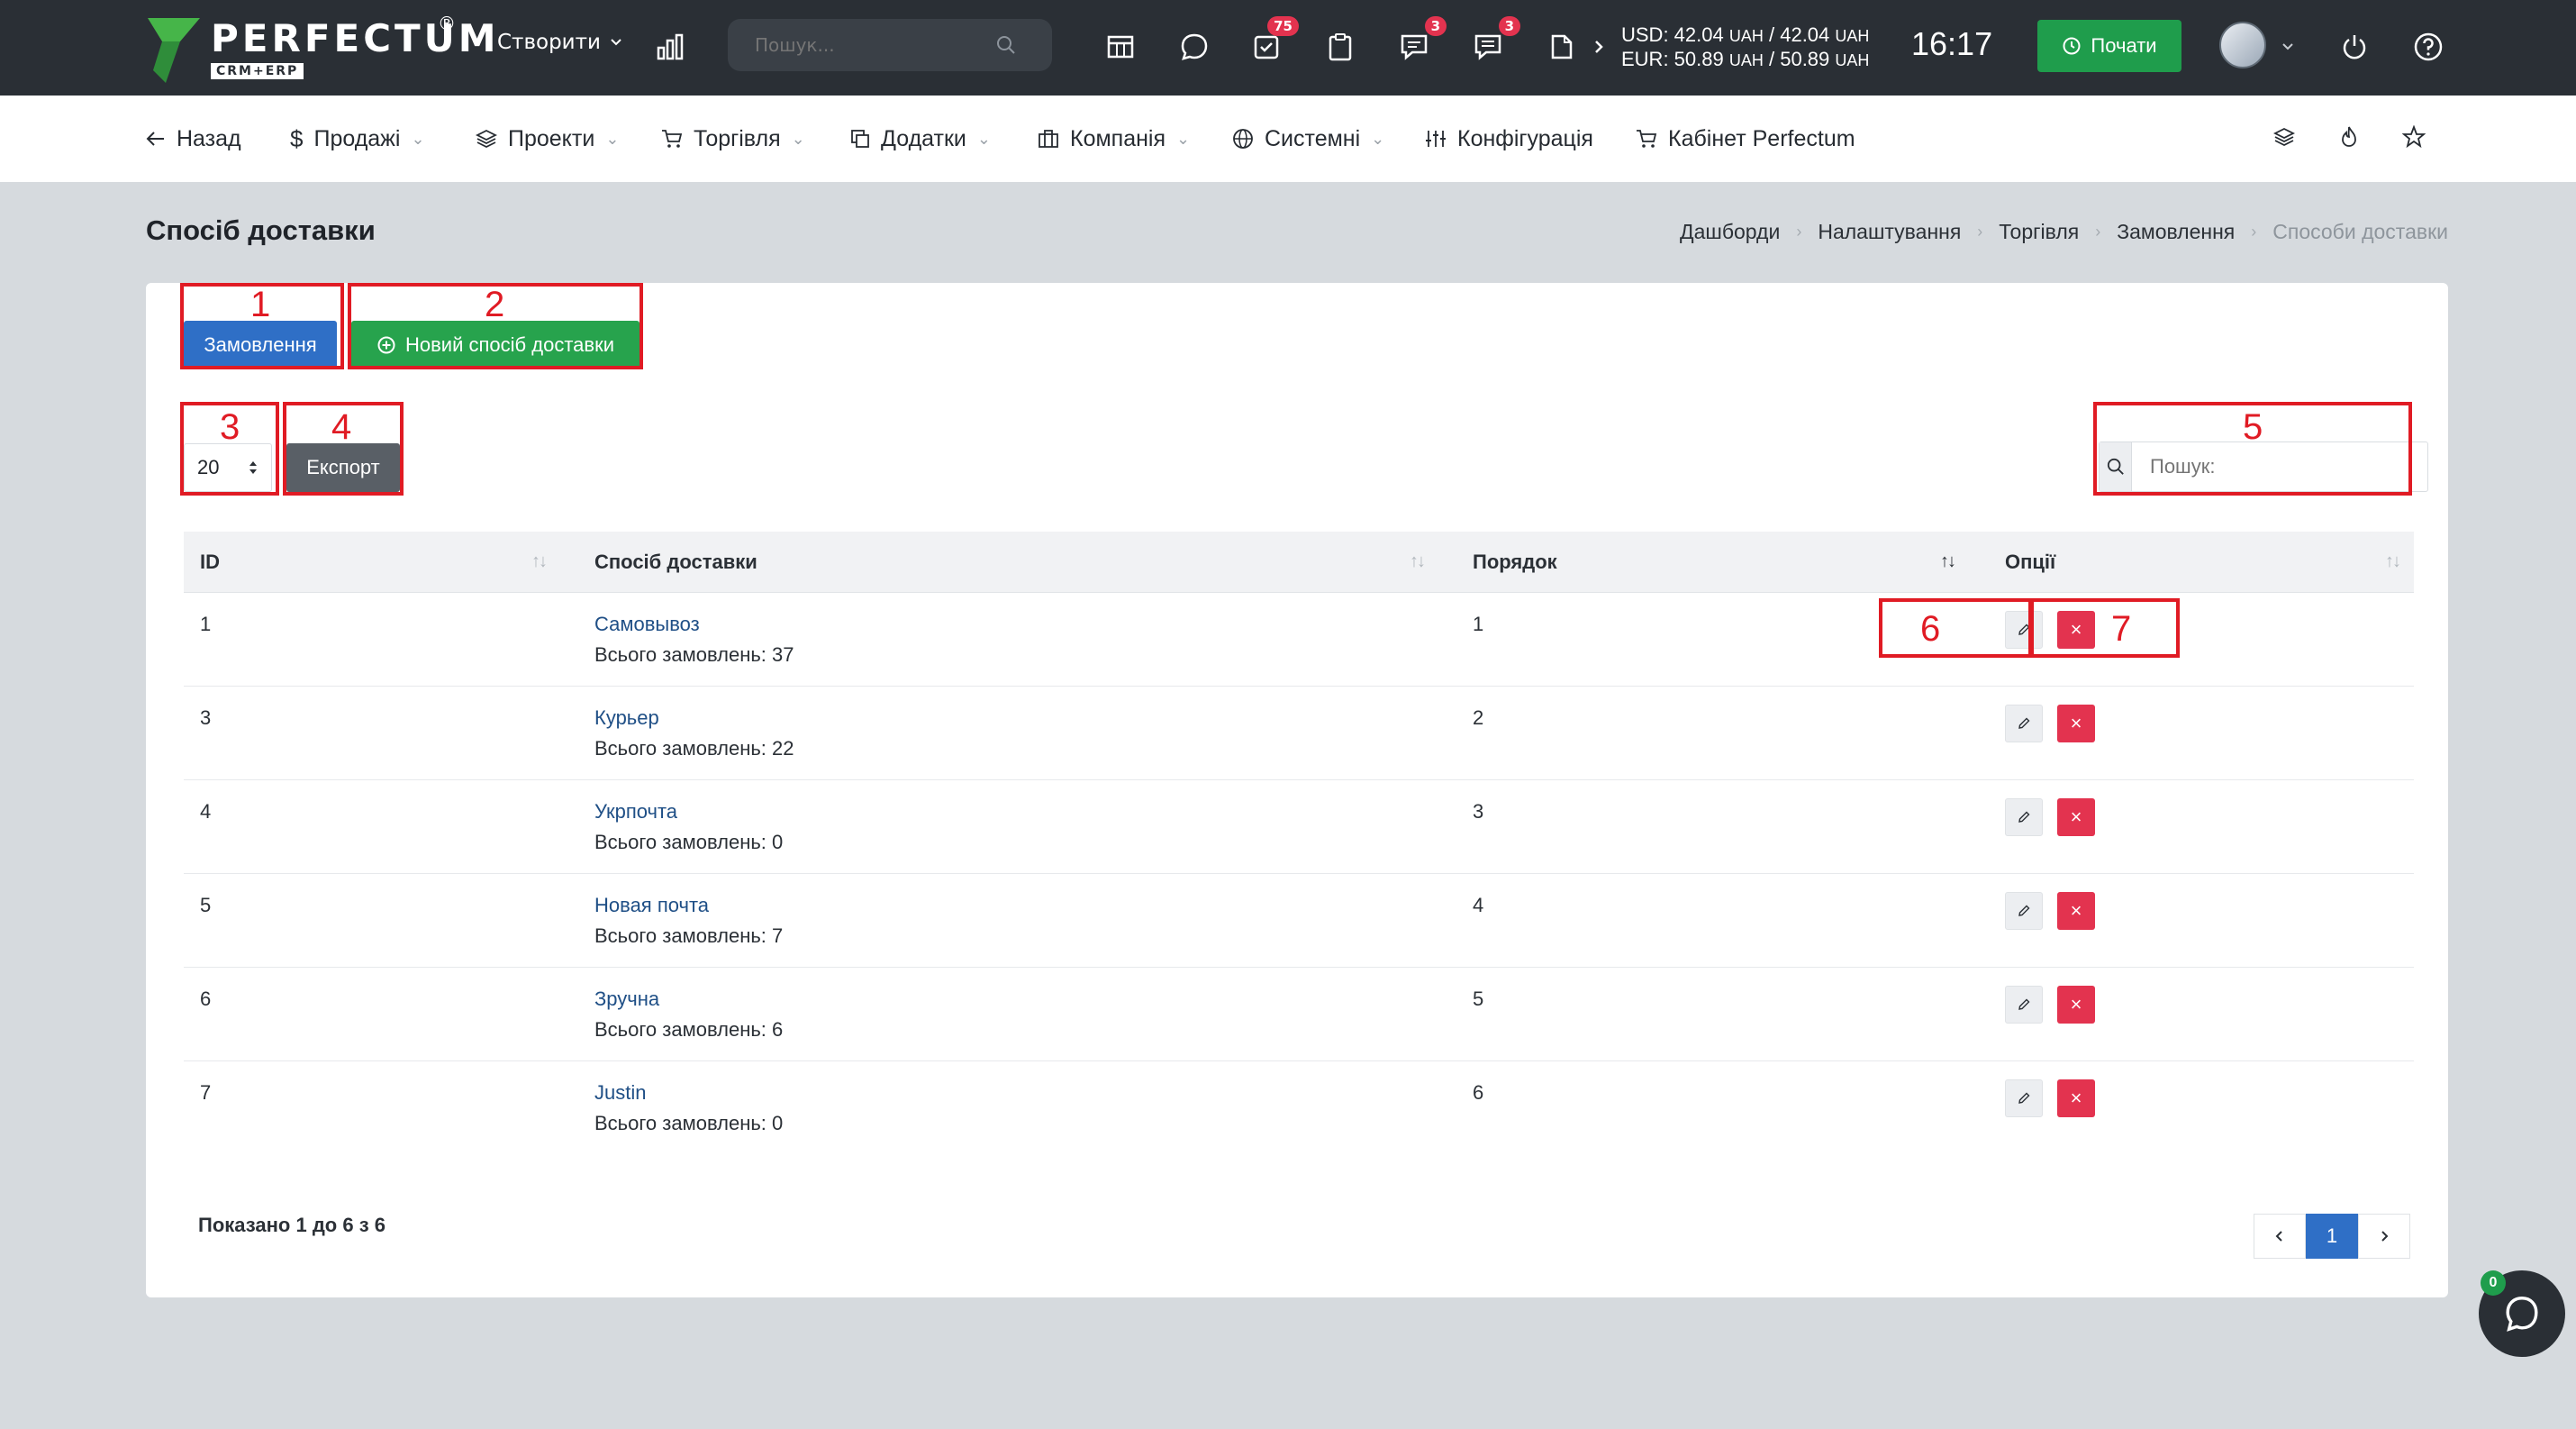  Describe the element at coordinates (2039, 232) in the screenshot. I see `breadcrumb-trade: Торгівля` at that location.